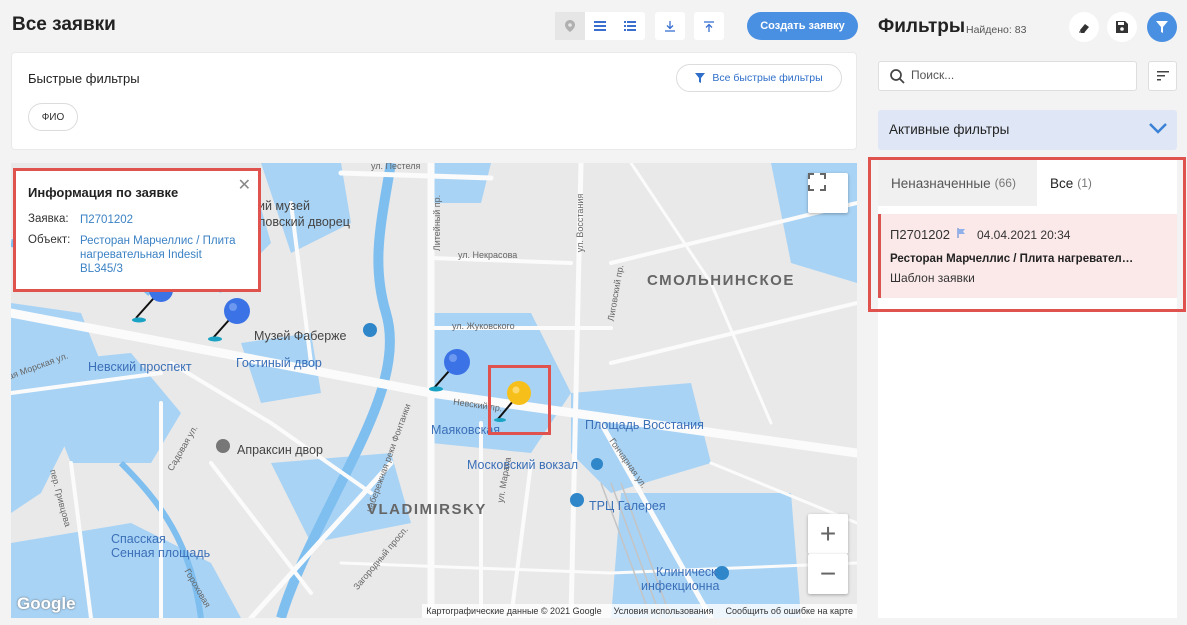  I want to click on map-street-liteyny: Литейный пр., so click(437, 223).